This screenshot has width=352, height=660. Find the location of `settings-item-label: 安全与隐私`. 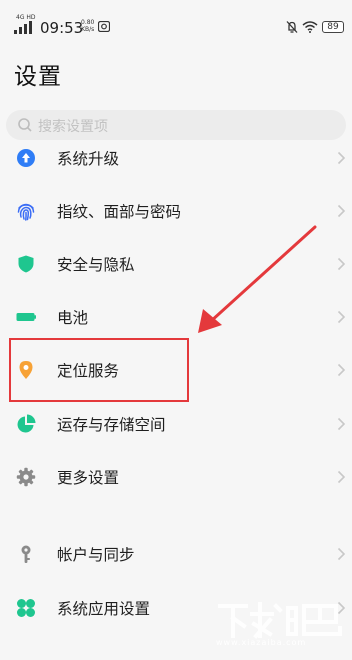

settings-item-label: 安全与隐私 is located at coordinates (96, 265).